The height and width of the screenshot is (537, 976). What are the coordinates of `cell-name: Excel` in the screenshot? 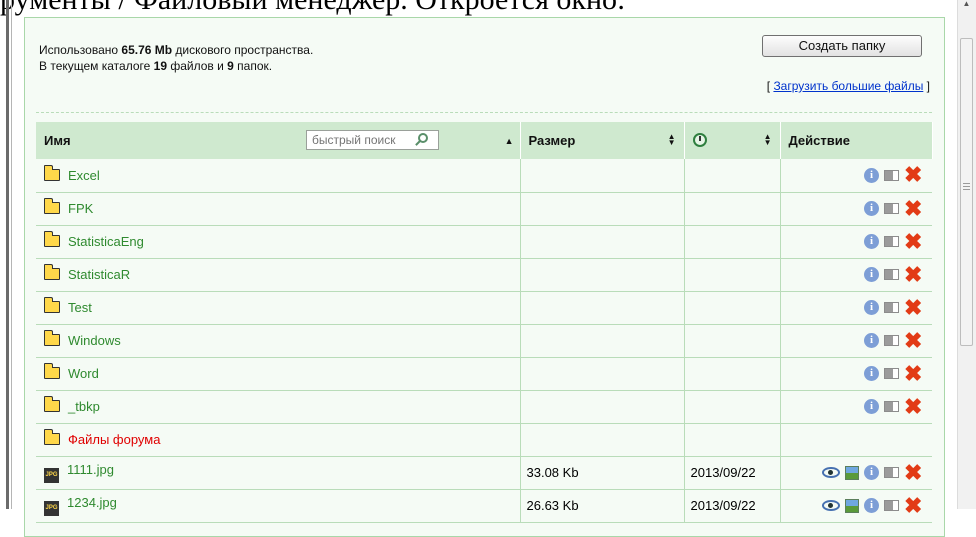 It's located at (278, 176).